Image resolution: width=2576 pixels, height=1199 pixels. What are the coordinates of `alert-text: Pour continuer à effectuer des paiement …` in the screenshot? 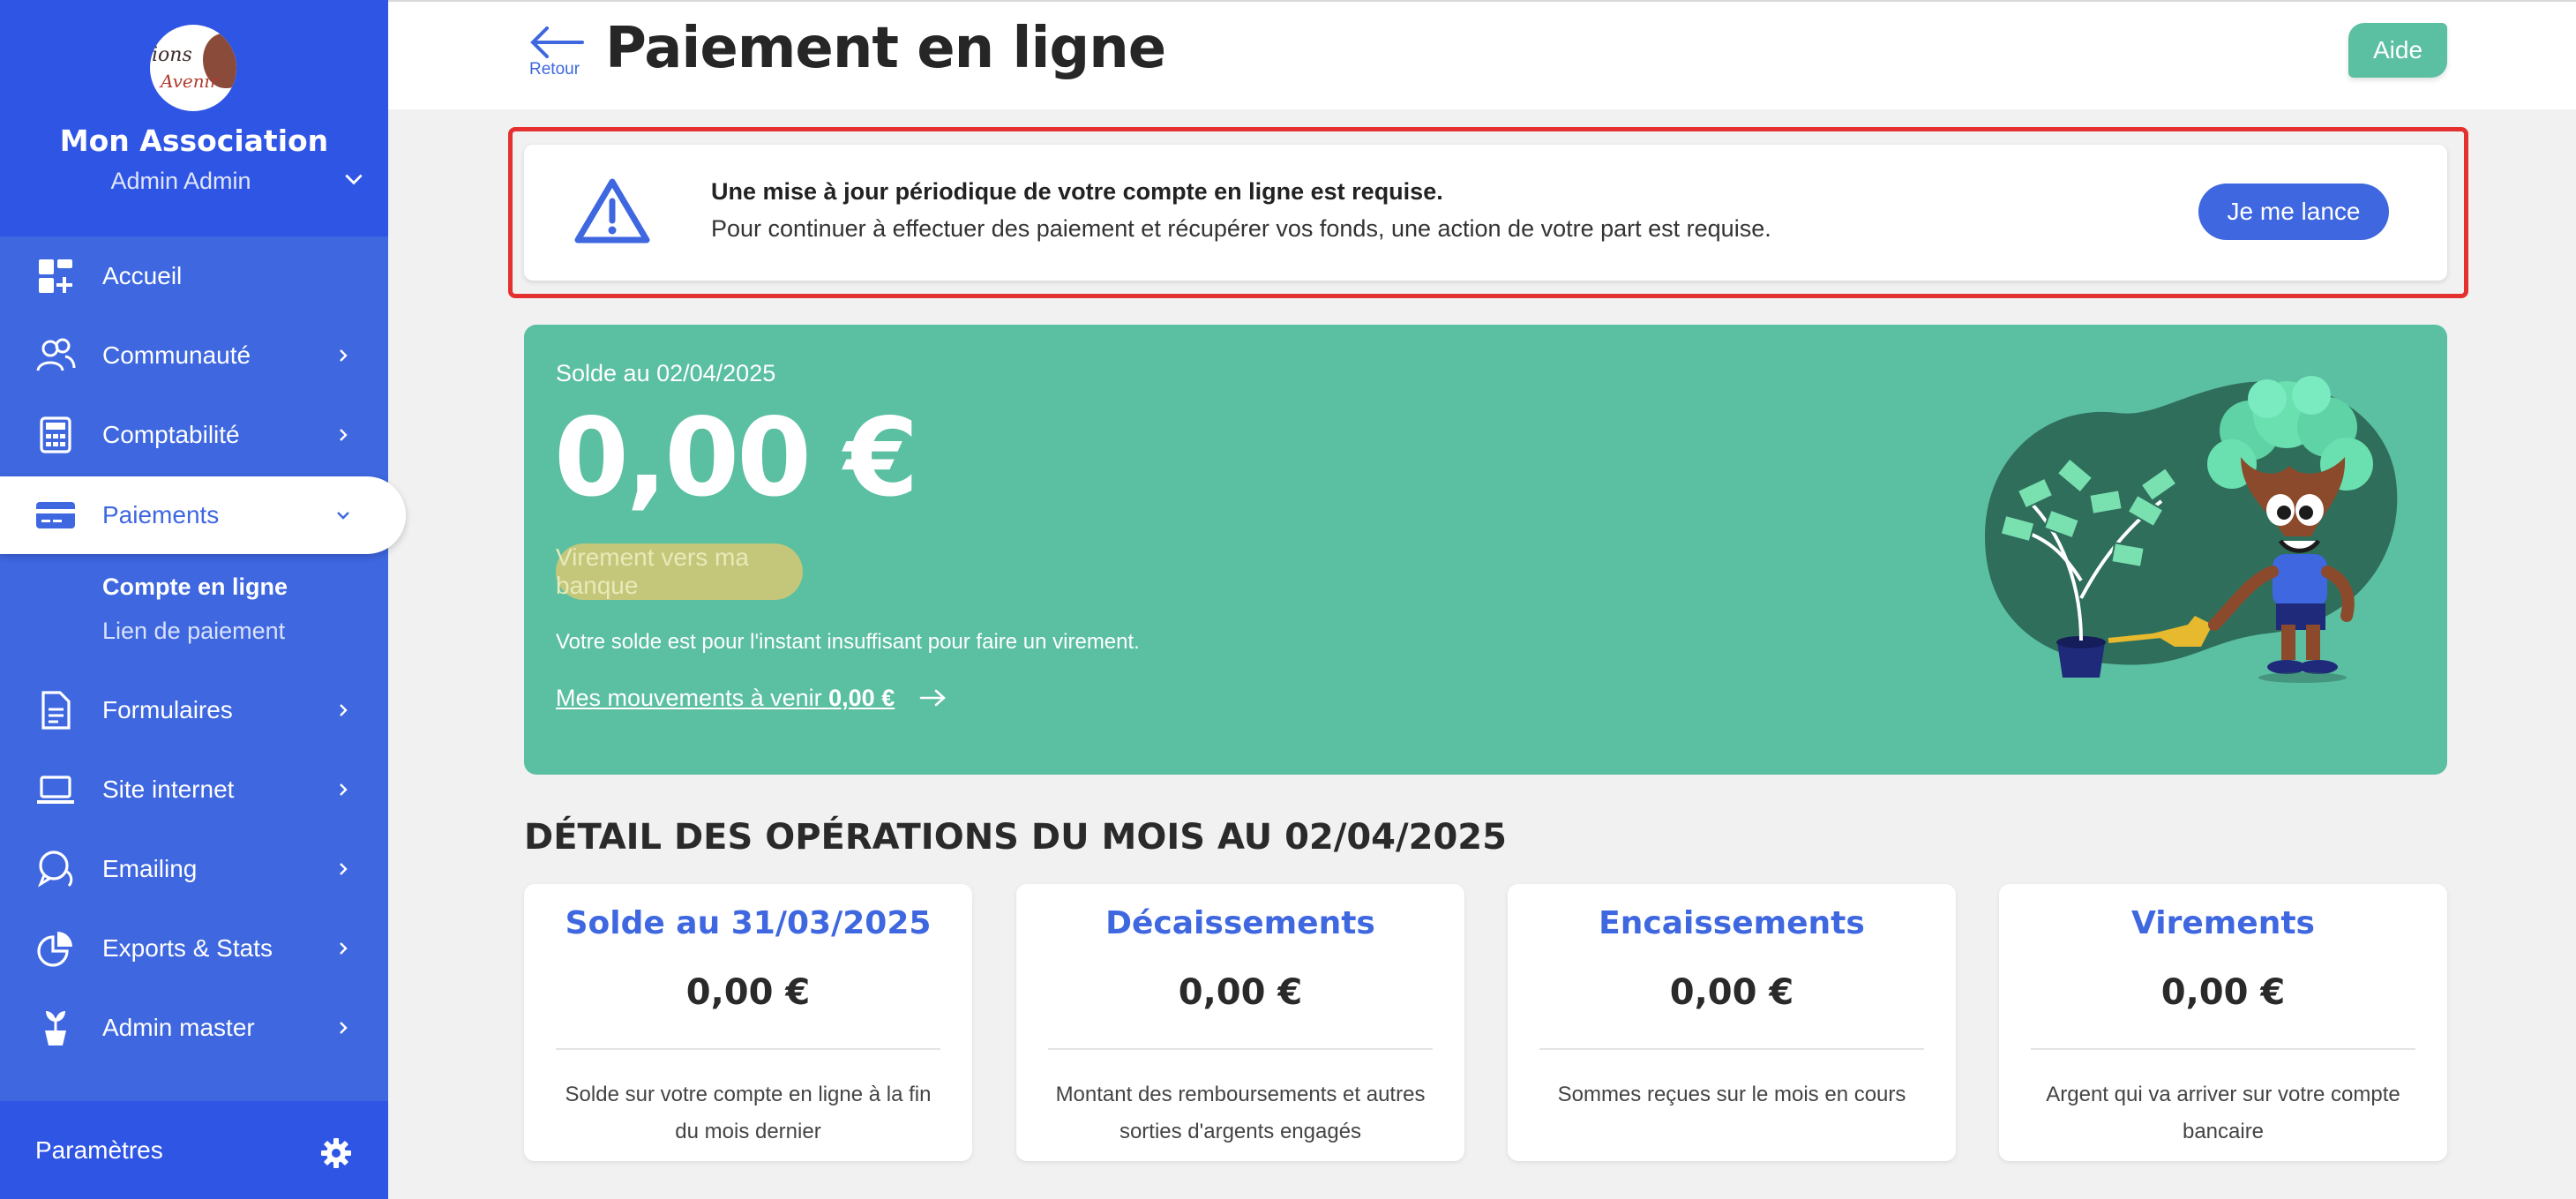 It's located at (1241, 229).